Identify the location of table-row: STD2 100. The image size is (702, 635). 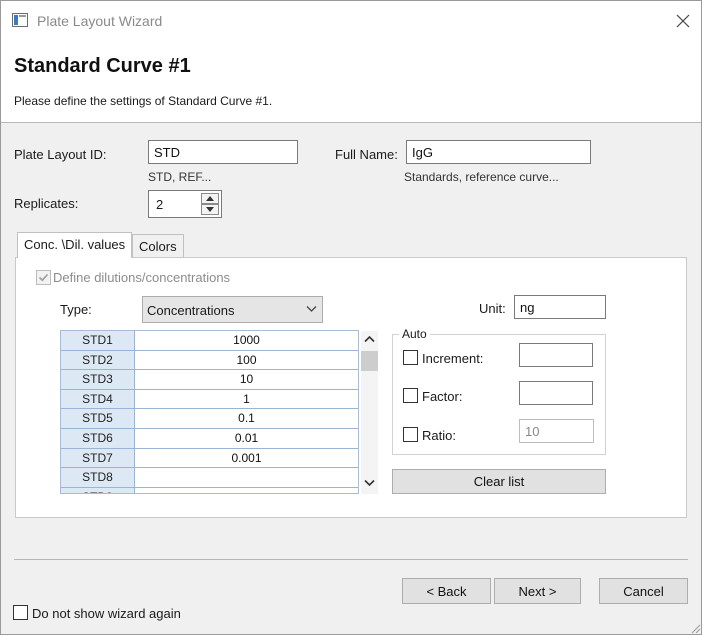
(209, 360).